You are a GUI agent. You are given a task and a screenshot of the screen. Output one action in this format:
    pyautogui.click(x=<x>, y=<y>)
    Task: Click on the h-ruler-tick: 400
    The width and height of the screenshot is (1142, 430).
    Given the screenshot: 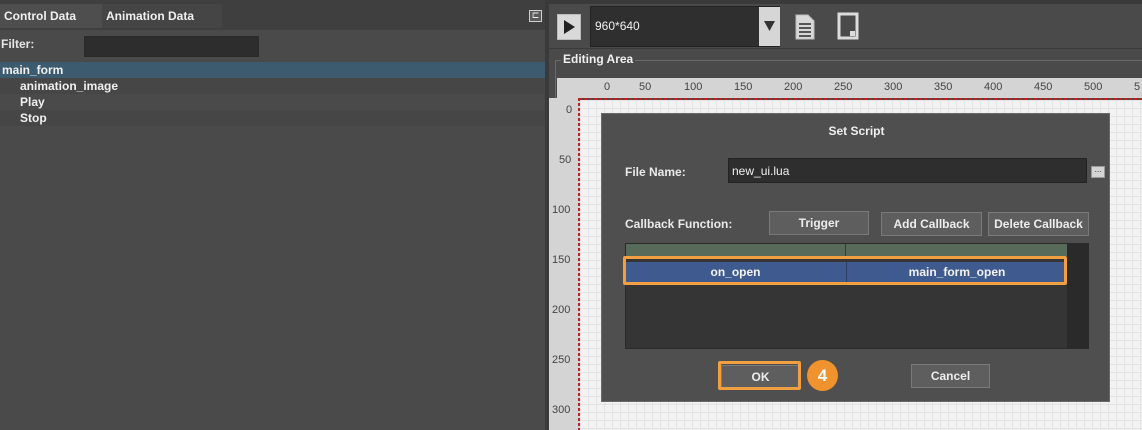 What is the action you would take?
    pyautogui.click(x=993, y=87)
    